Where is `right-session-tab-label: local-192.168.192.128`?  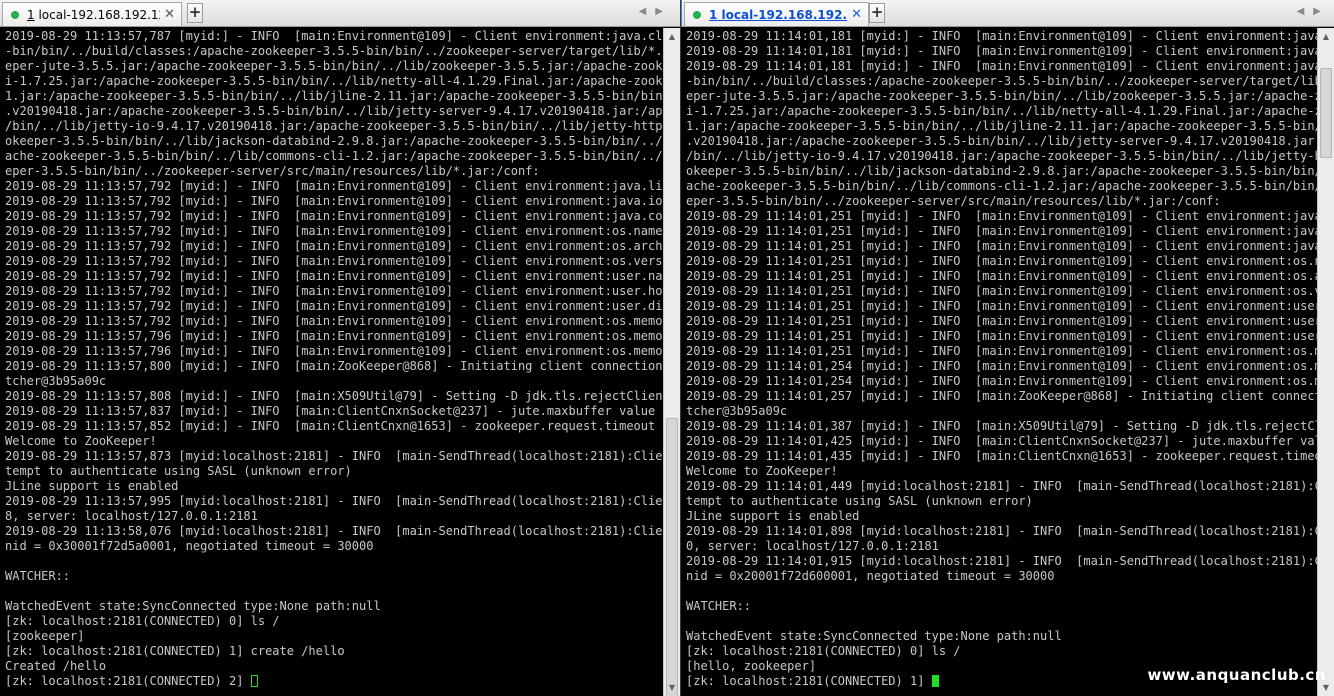 right-session-tab-label: local-192.168.192.128 is located at coordinates (784, 14).